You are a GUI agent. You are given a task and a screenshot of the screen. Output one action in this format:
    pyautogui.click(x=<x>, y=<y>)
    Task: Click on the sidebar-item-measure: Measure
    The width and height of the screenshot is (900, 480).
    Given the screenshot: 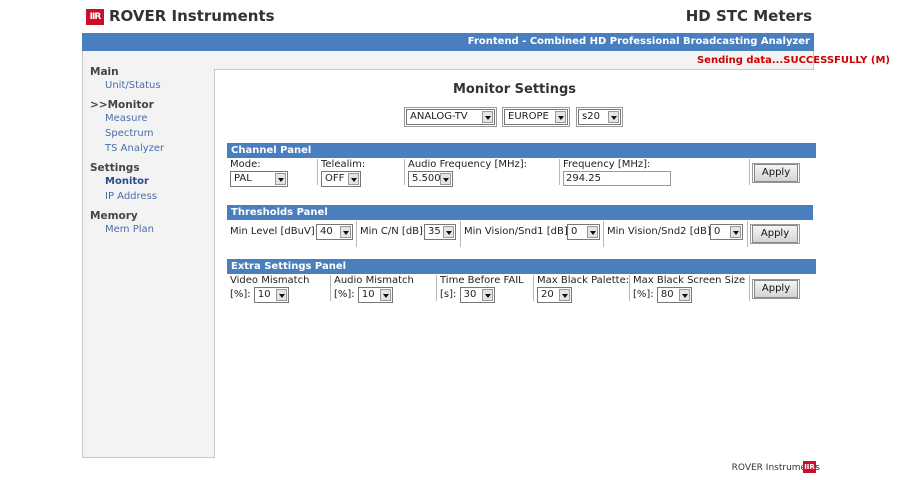 What is the action you would take?
    pyautogui.click(x=150, y=118)
    